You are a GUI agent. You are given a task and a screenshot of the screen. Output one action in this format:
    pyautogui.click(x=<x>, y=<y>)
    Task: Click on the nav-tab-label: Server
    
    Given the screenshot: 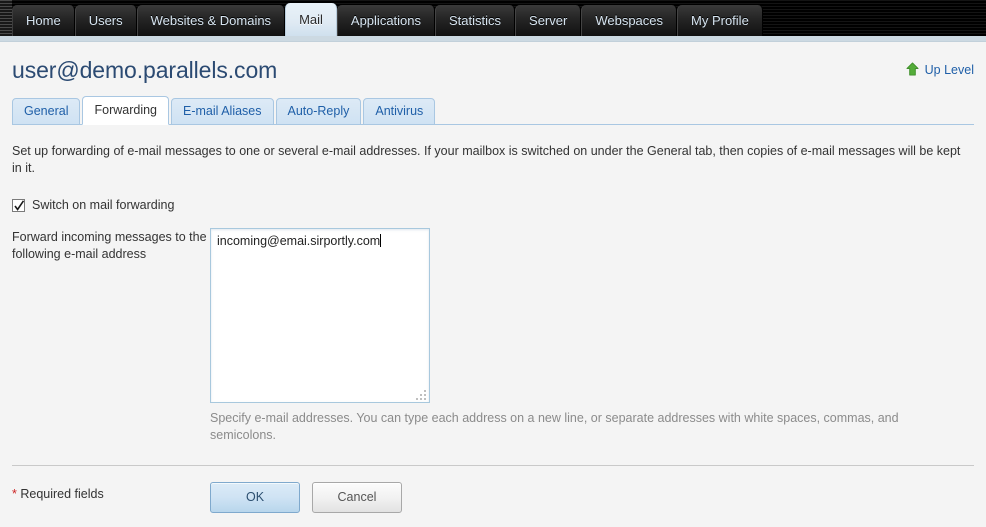 What is the action you would take?
    pyautogui.click(x=548, y=20)
    